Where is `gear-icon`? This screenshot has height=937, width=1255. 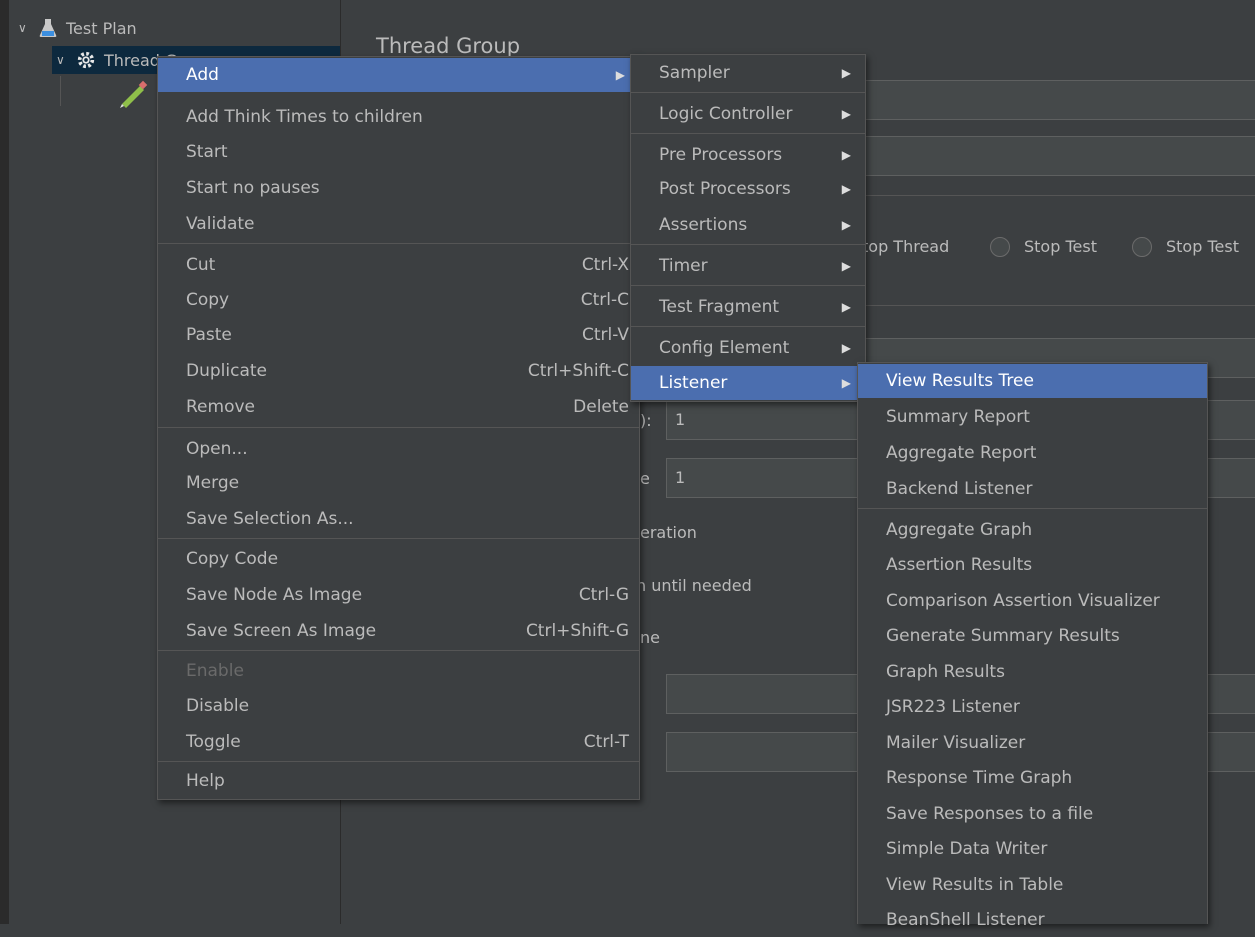 gear-icon is located at coordinates (86, 60).